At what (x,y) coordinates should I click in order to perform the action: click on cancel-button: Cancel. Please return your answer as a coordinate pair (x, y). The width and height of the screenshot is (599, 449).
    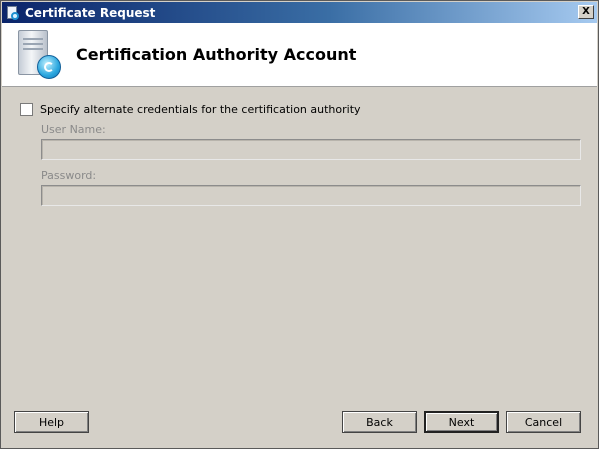
    Looking at the image, I should click on (543, 422).